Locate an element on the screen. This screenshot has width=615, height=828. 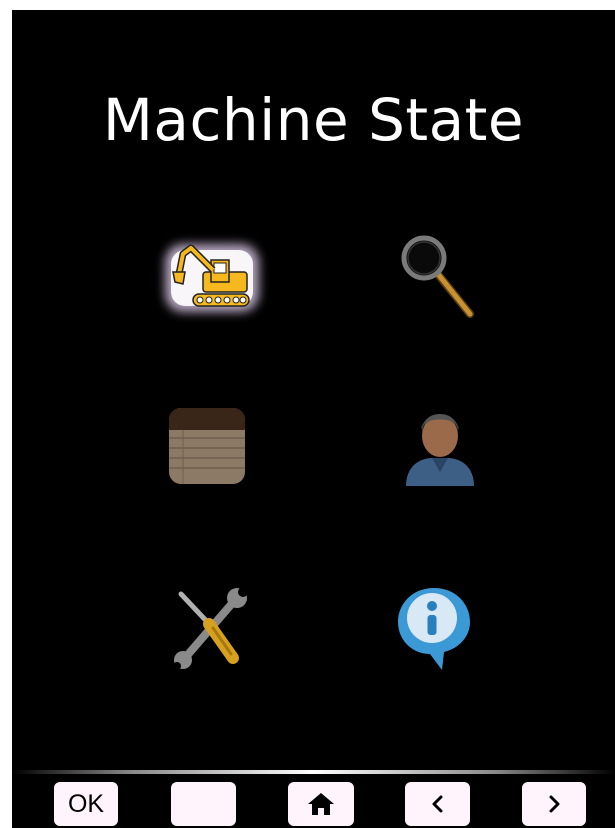
tools-icon is located at coordinates (210, 628).